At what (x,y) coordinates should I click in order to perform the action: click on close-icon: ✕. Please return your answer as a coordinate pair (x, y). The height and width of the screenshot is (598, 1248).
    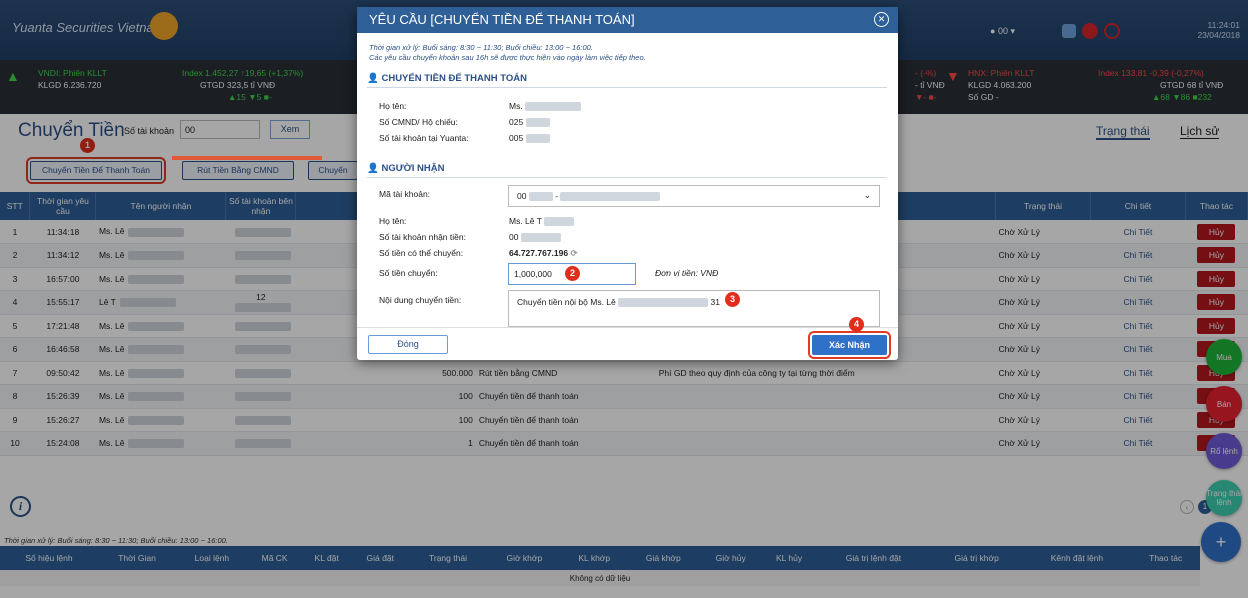
    Looking at the image, I should click on (881, 19).